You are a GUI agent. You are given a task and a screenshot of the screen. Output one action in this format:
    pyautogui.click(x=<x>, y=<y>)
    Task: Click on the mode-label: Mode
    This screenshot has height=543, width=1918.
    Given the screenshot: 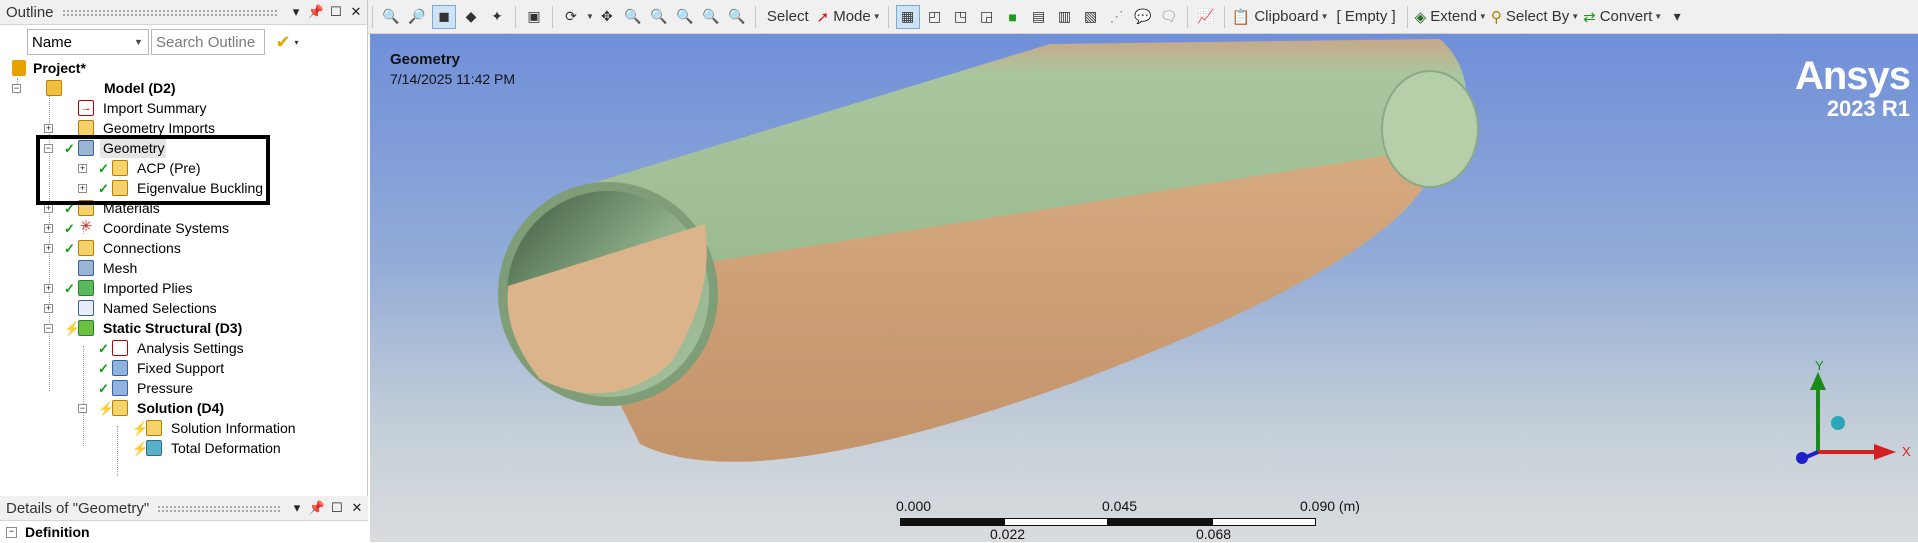 What is the action you would take?
    pyautogui.click(x=852, y=16)
    